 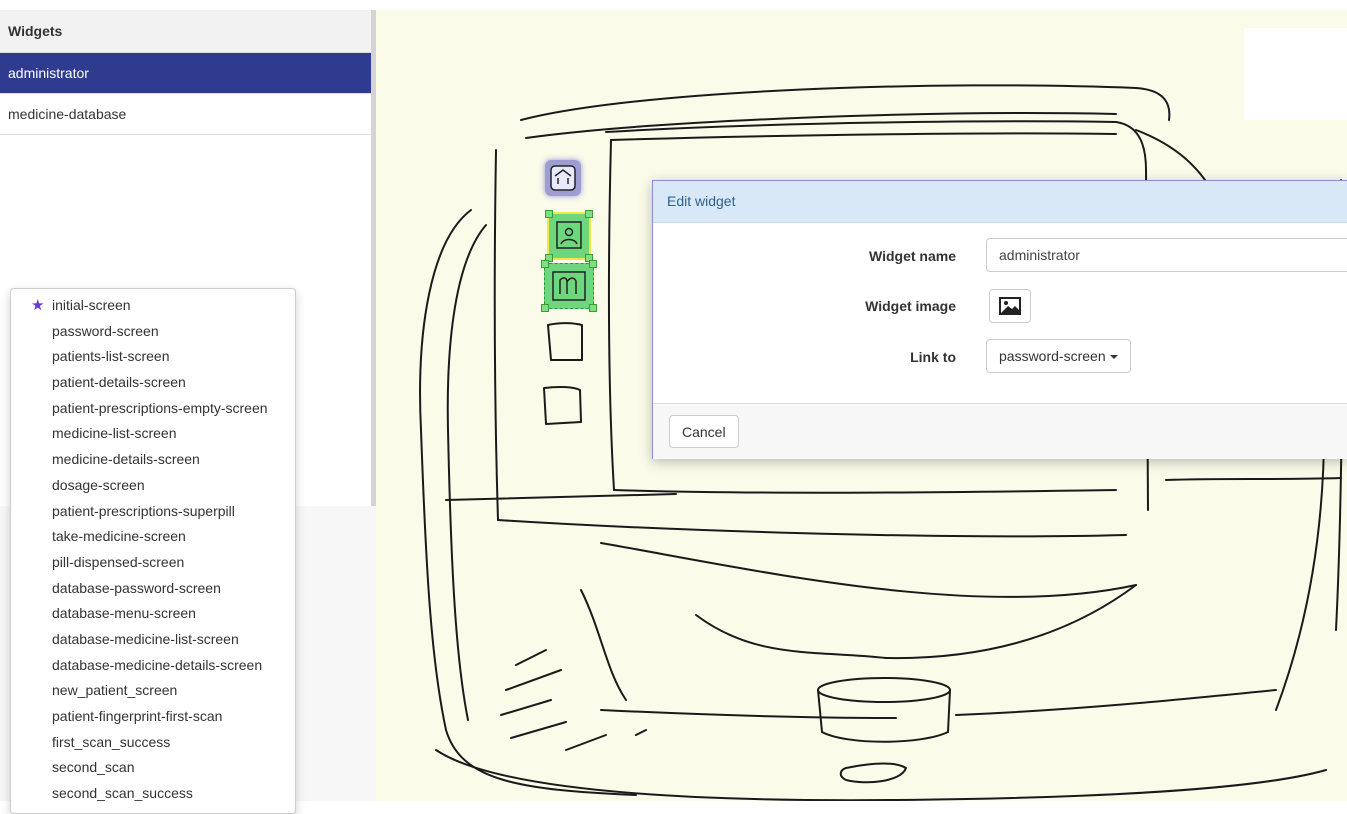 What do you see at coordinates (153, 409) in the screenshot?
I see `screen-item: patient-prescriptions-empty-screen` at bounding box center [153, 409].